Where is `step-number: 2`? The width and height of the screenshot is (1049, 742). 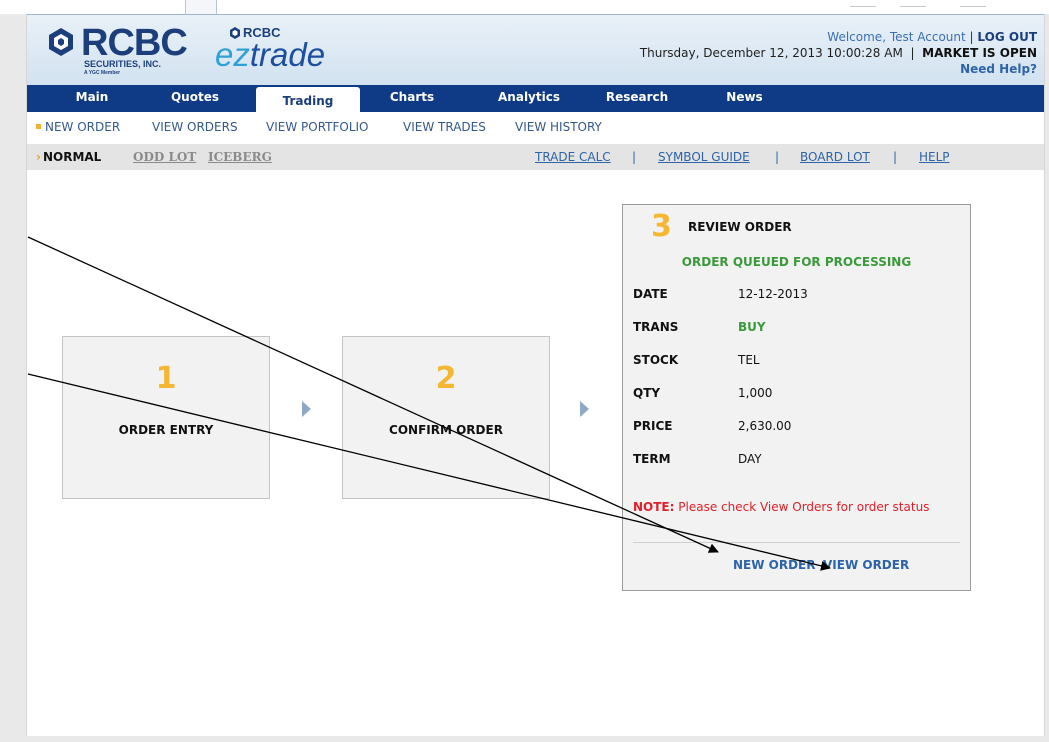
step-number: 2 is located at coordinates (446, 378).